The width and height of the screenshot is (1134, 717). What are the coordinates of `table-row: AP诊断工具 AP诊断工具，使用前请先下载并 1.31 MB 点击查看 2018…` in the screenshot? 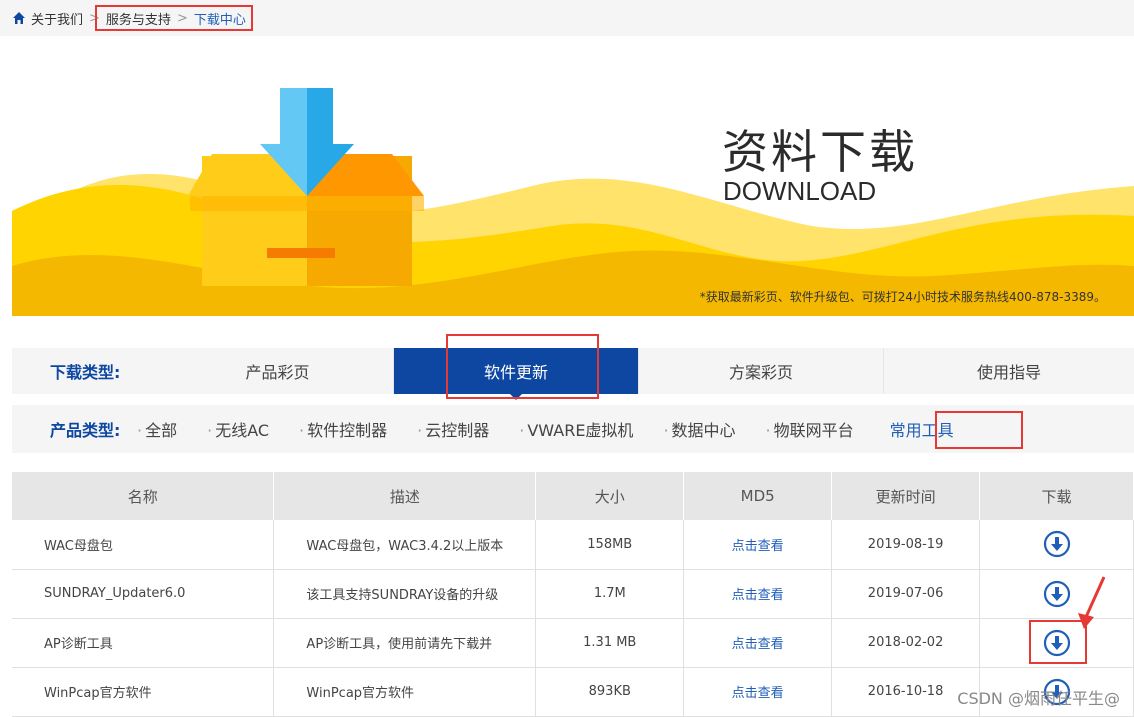 It's located at (573, 643).